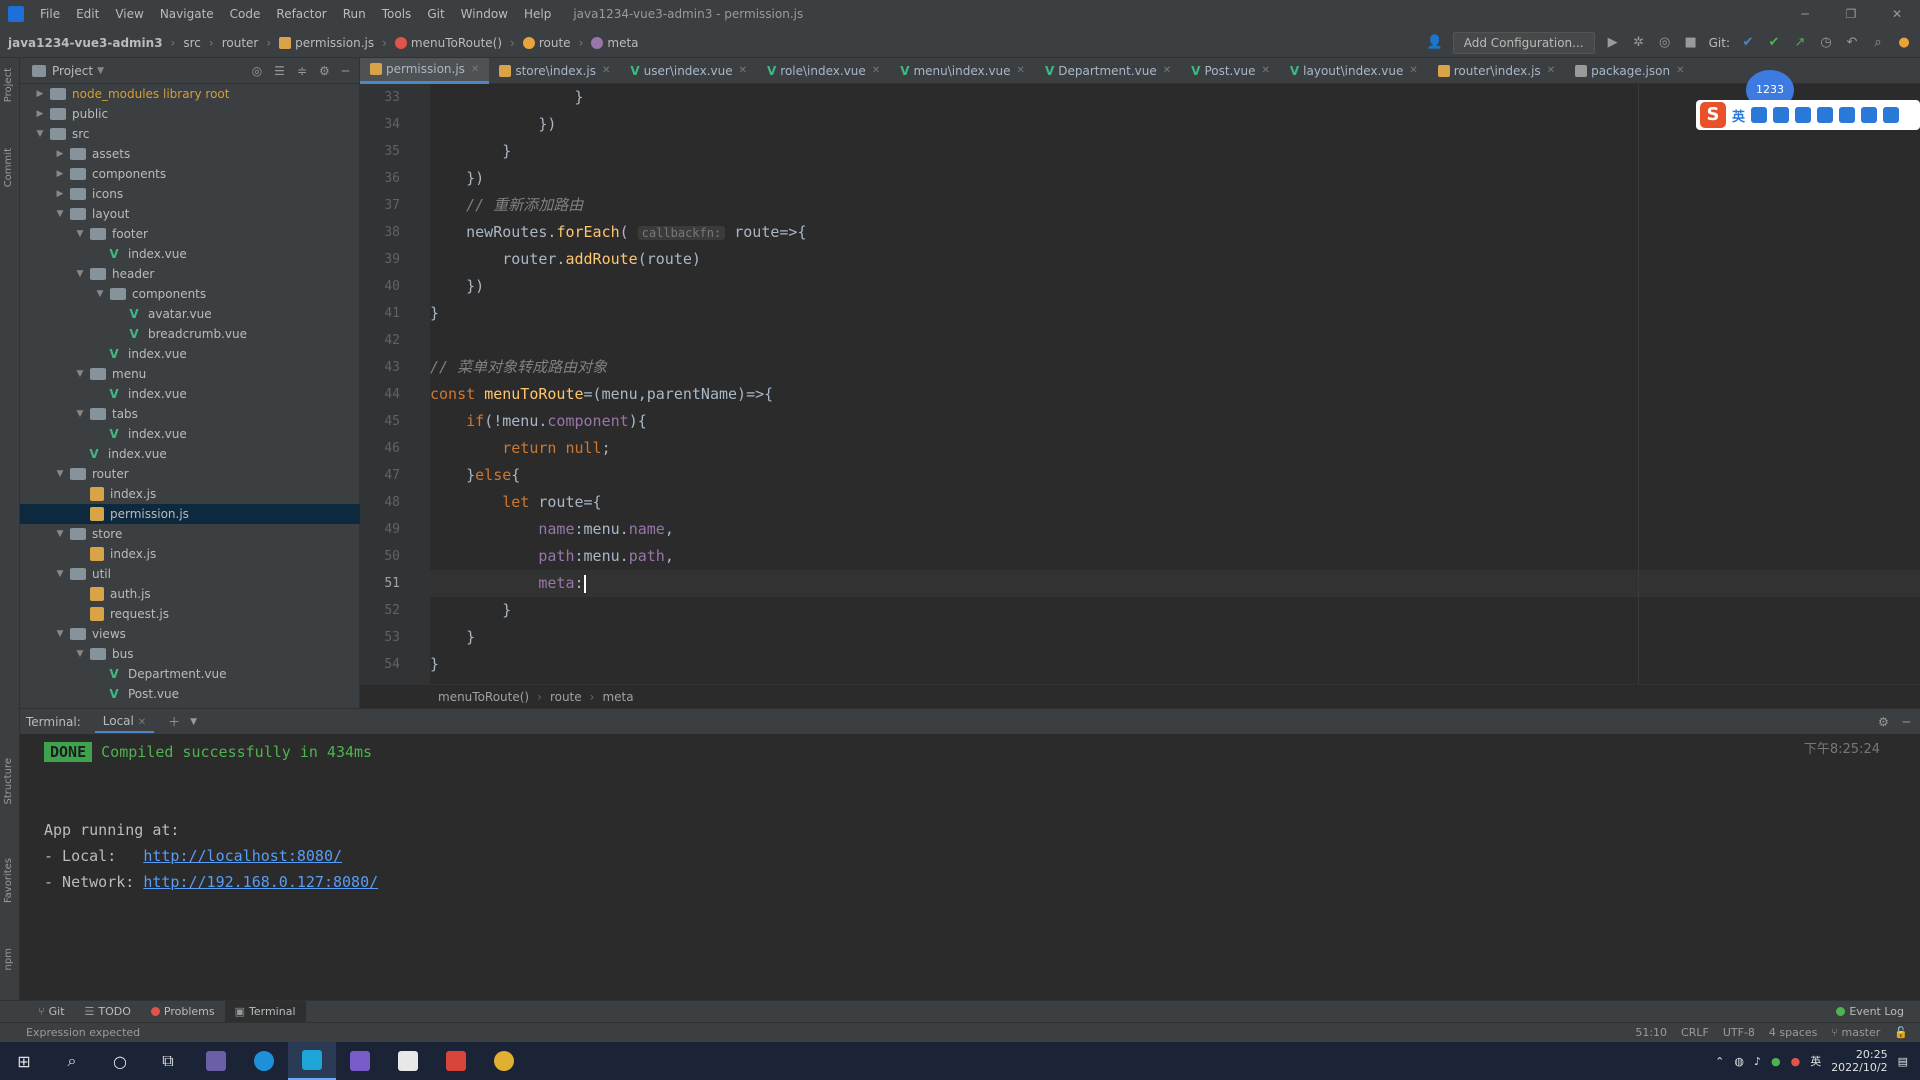 The height and width of the screenshot is (1080, 1920). What do you see at coordinates (265, 1011) in the screenshot?
I see `tooltab-terminal: ▣ Terminal` at bounding box center [265, 1011].